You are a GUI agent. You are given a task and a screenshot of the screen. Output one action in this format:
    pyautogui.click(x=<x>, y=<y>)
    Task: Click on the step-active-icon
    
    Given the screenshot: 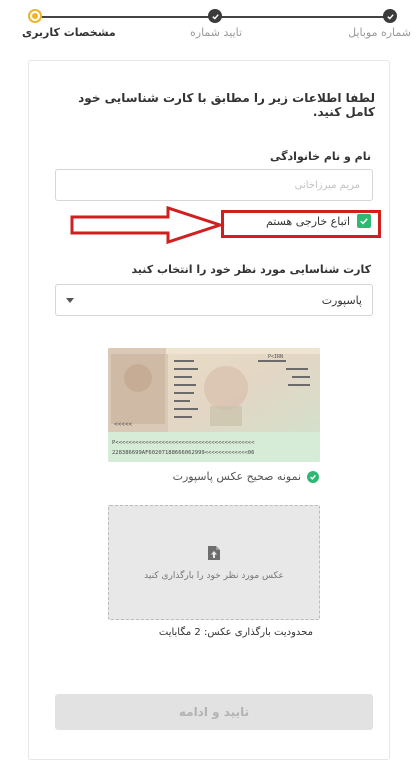 What is the action you would take?
    pyautogui.click(x=35, y=16)
    